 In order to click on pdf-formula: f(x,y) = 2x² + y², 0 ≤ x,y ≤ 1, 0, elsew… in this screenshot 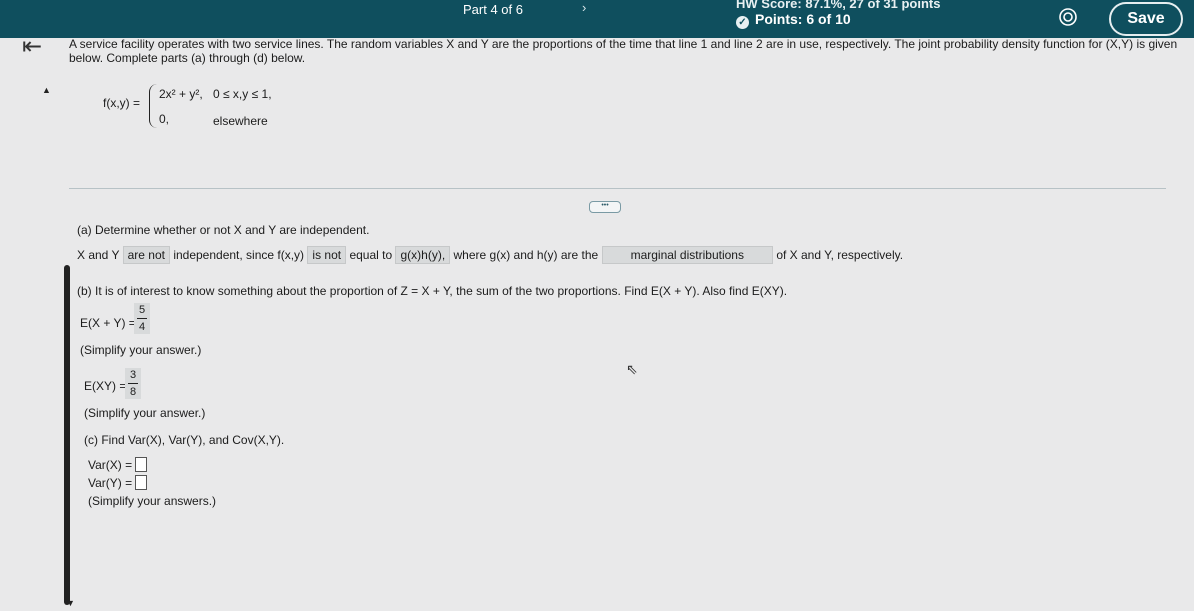, I will do `click(203, 109)`.